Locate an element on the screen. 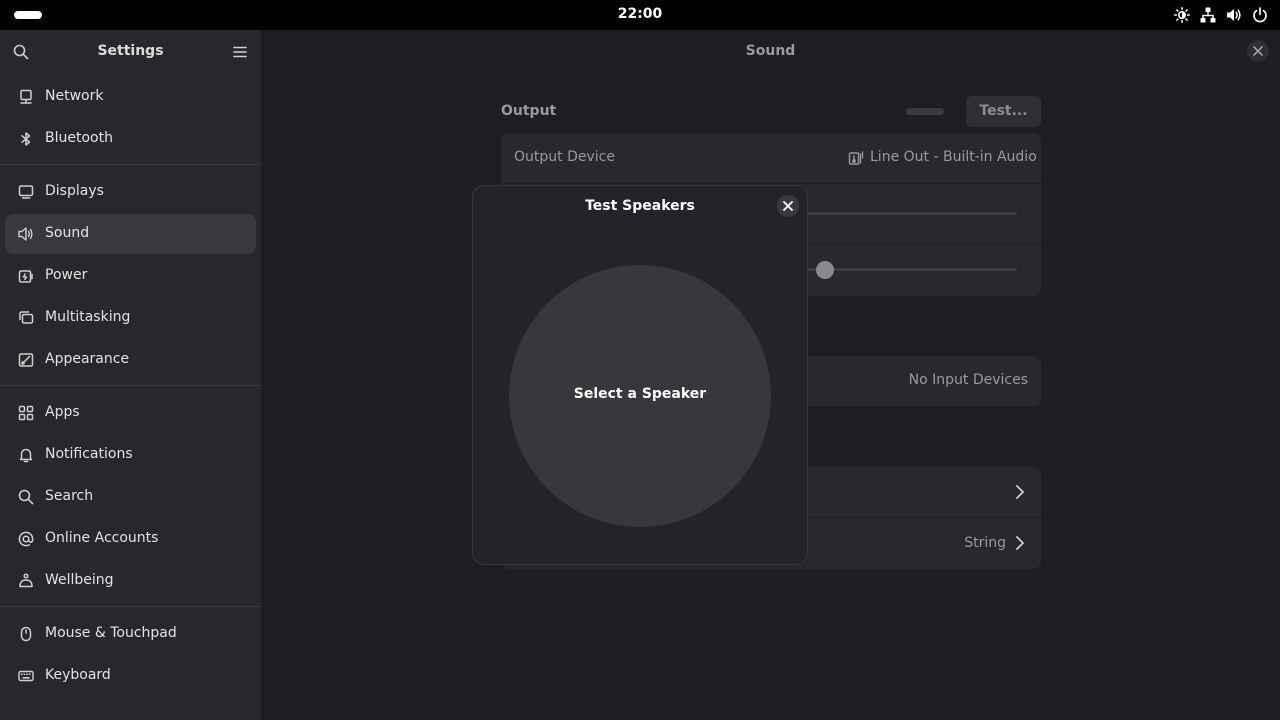 The image size is (1280, 720). sidebar-item-notifications: Notifications is located at coordinates (130, 455).